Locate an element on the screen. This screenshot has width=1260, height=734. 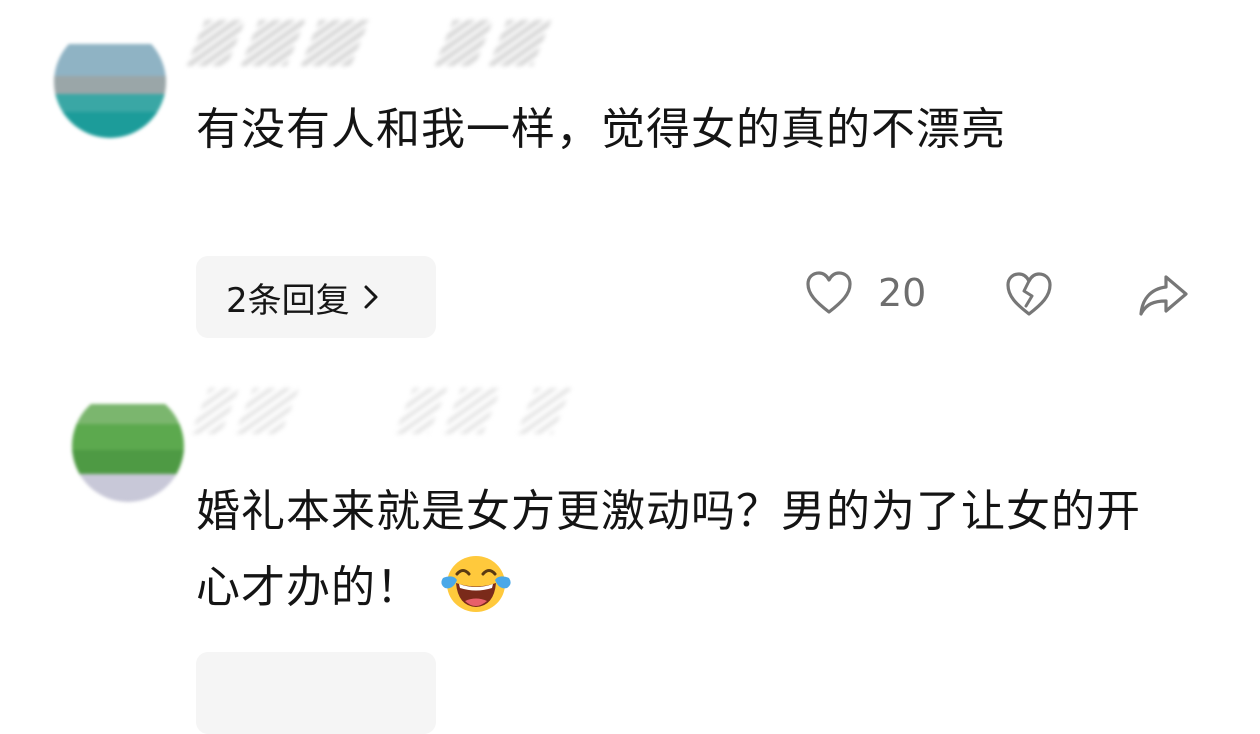
view-replies-button: 2条回复 is located at coordinates (316, 297).